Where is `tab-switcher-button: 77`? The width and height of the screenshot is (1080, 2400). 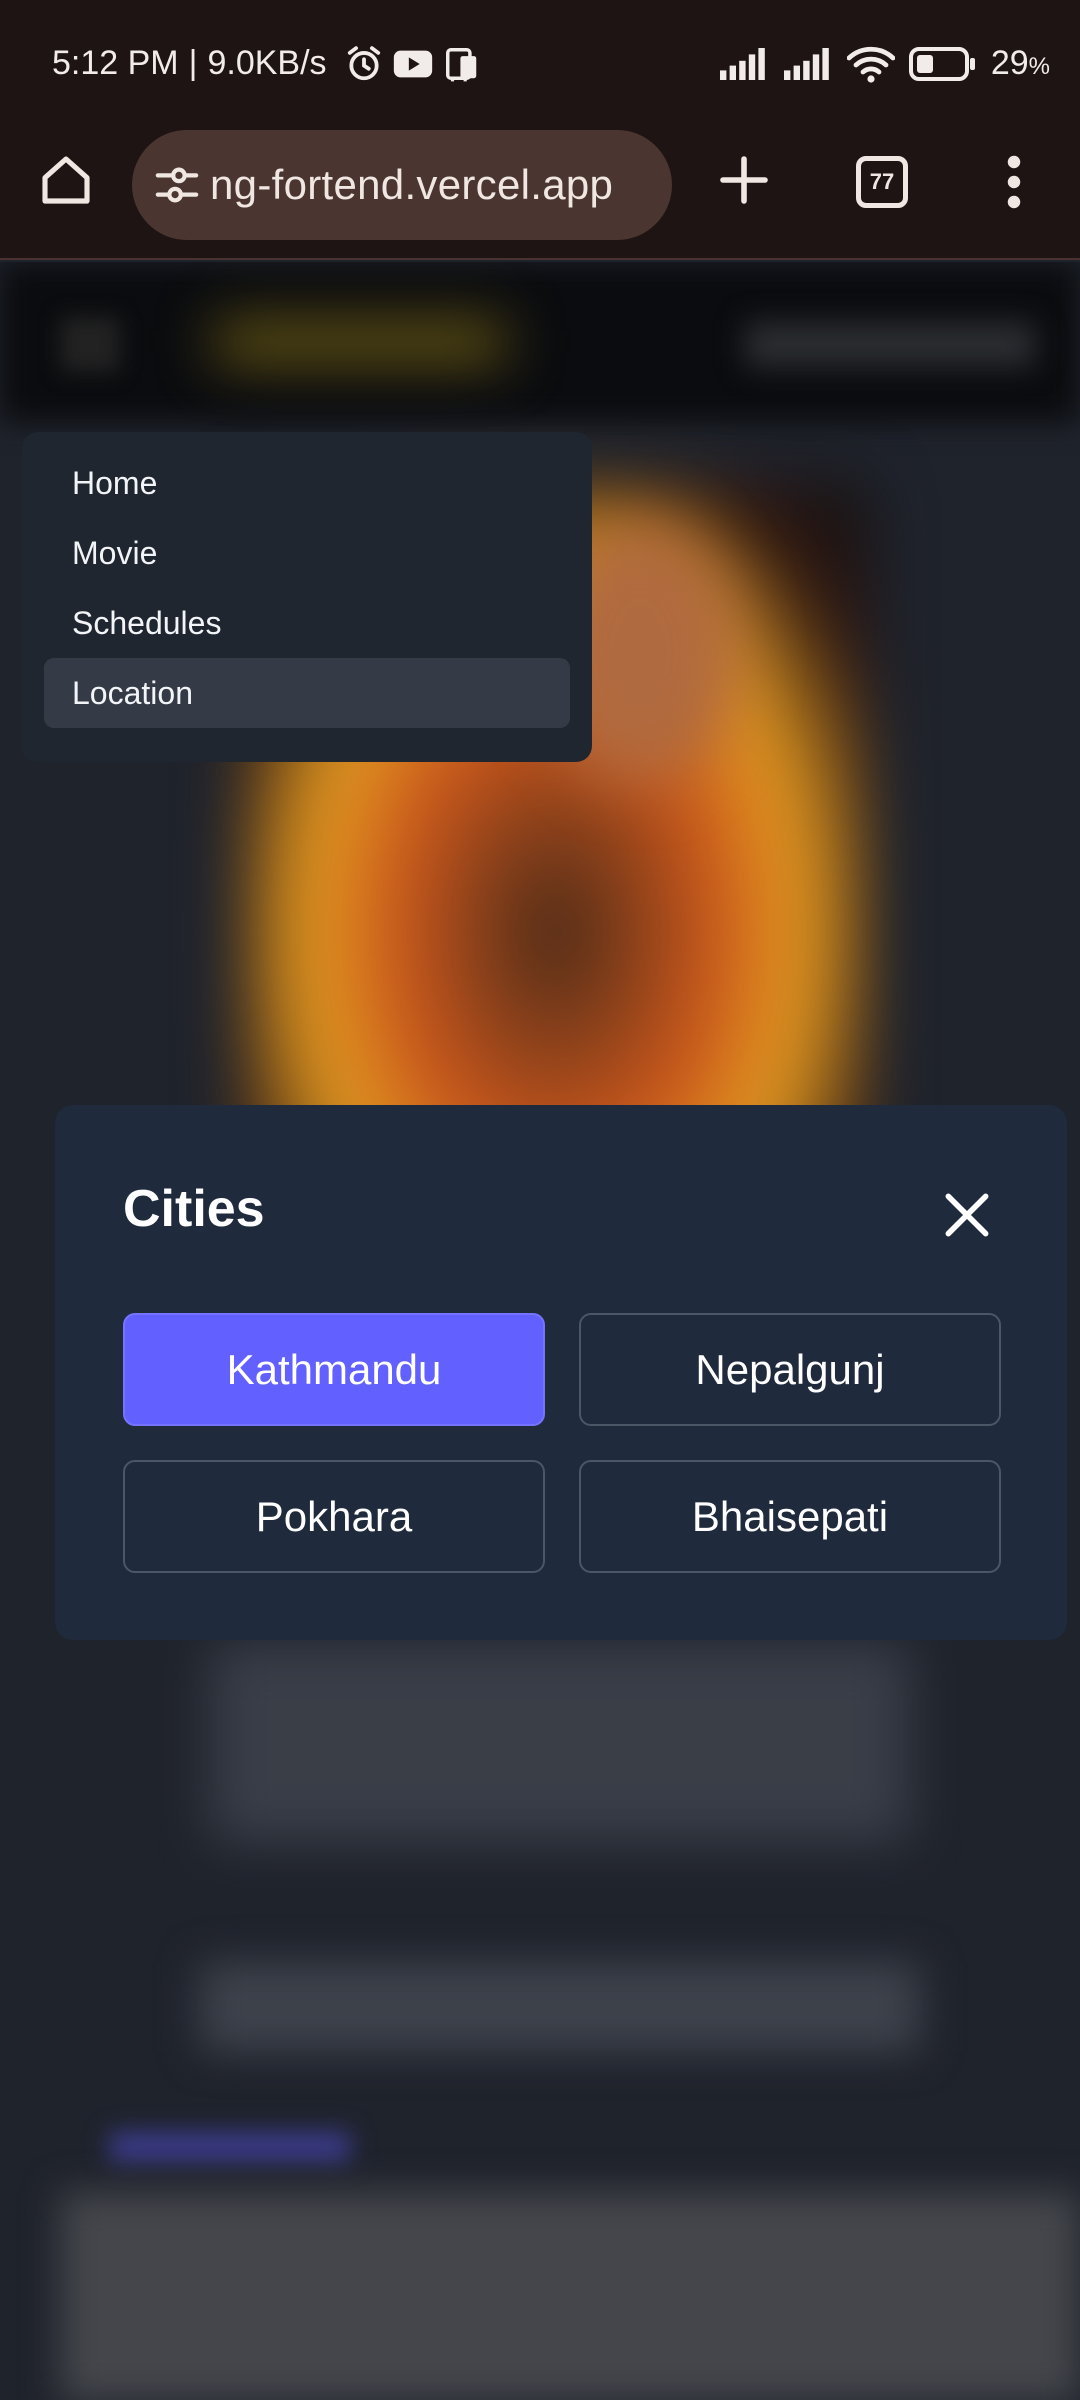
tab-switcher-button: 77 is located at coordinates (882, 182).